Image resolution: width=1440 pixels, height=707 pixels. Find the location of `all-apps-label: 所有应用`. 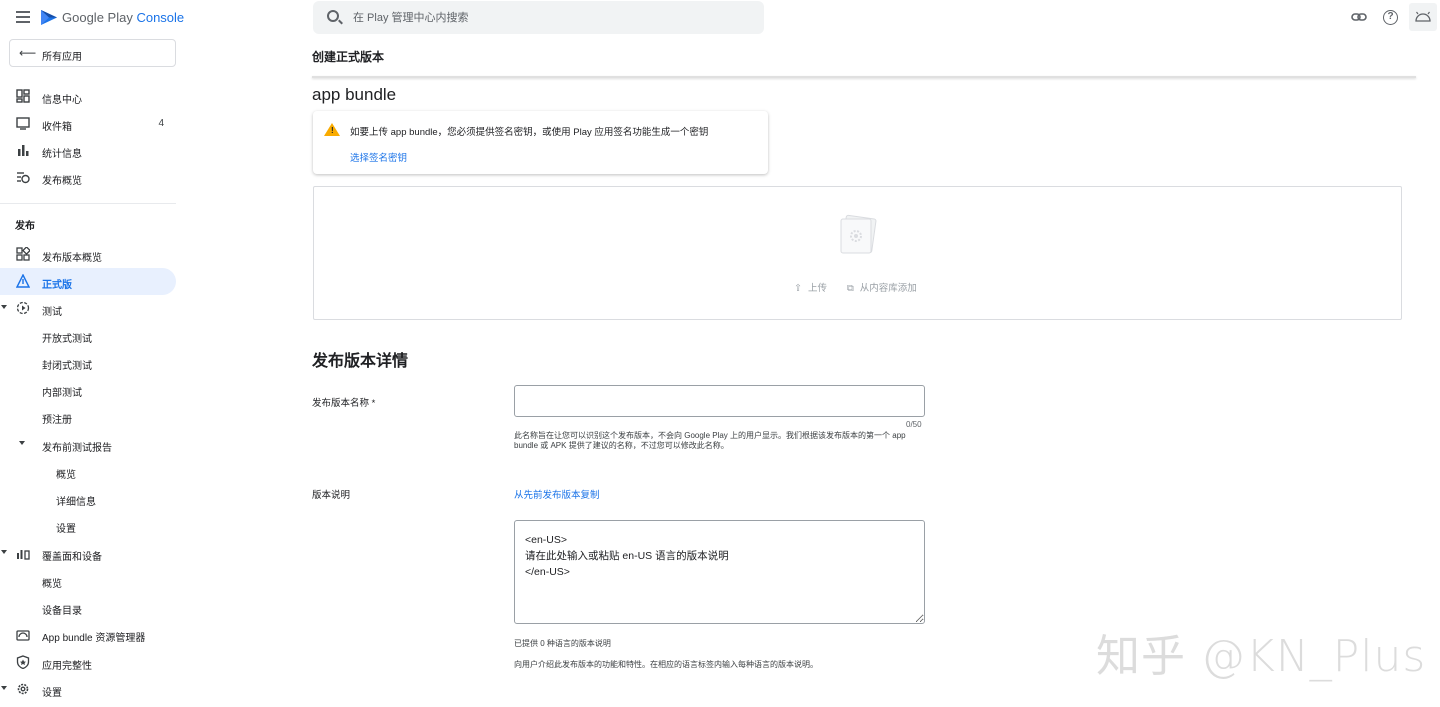

all-apps-label: 所有应用 is located at coordinates (62, 57).